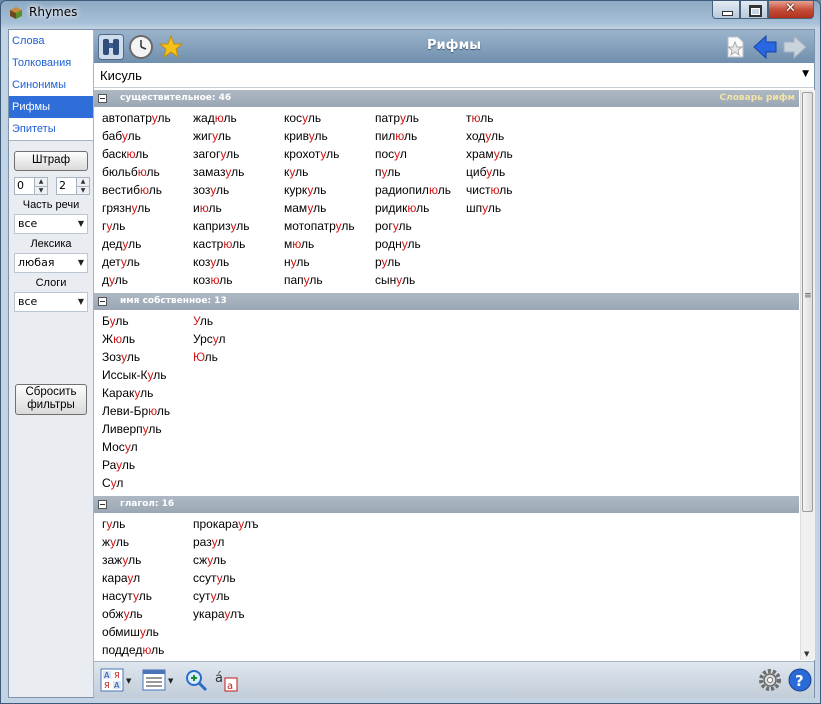 This screenshot has height=704, width=821. Describe the element at coordinates (147, 447) in the screenshot. I see `rhyme-word: Мосул` at that location.